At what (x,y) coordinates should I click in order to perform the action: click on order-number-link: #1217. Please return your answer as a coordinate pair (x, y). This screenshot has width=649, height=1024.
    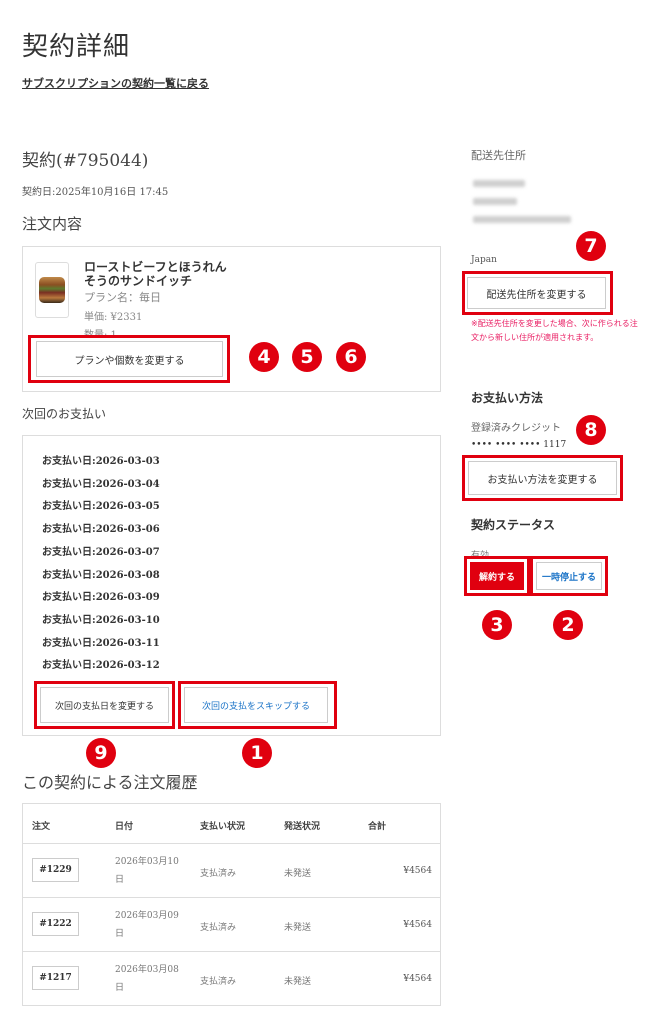
    Looking at the image, I should click on (55, 978).